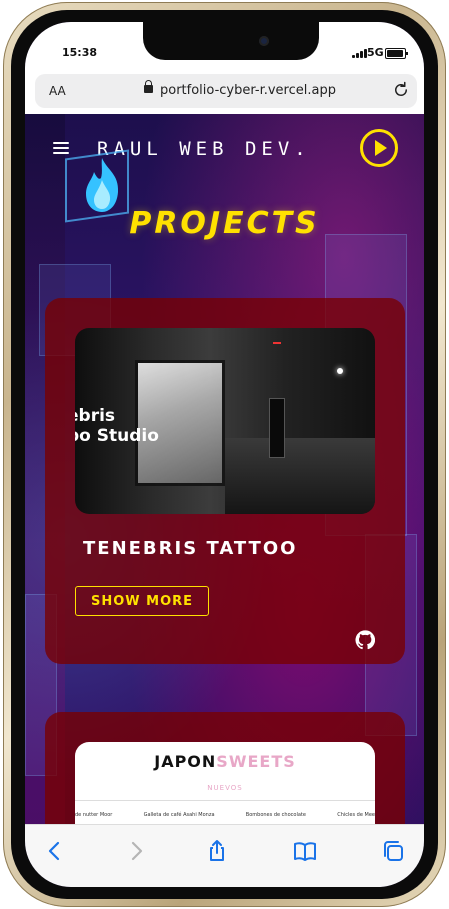 This screenshot has width=449, height=909. What do you see at coordinates (117, 426) in the screenshot?
I see `preview-text: ebrispo Studio` at bounding box center [117, 426].